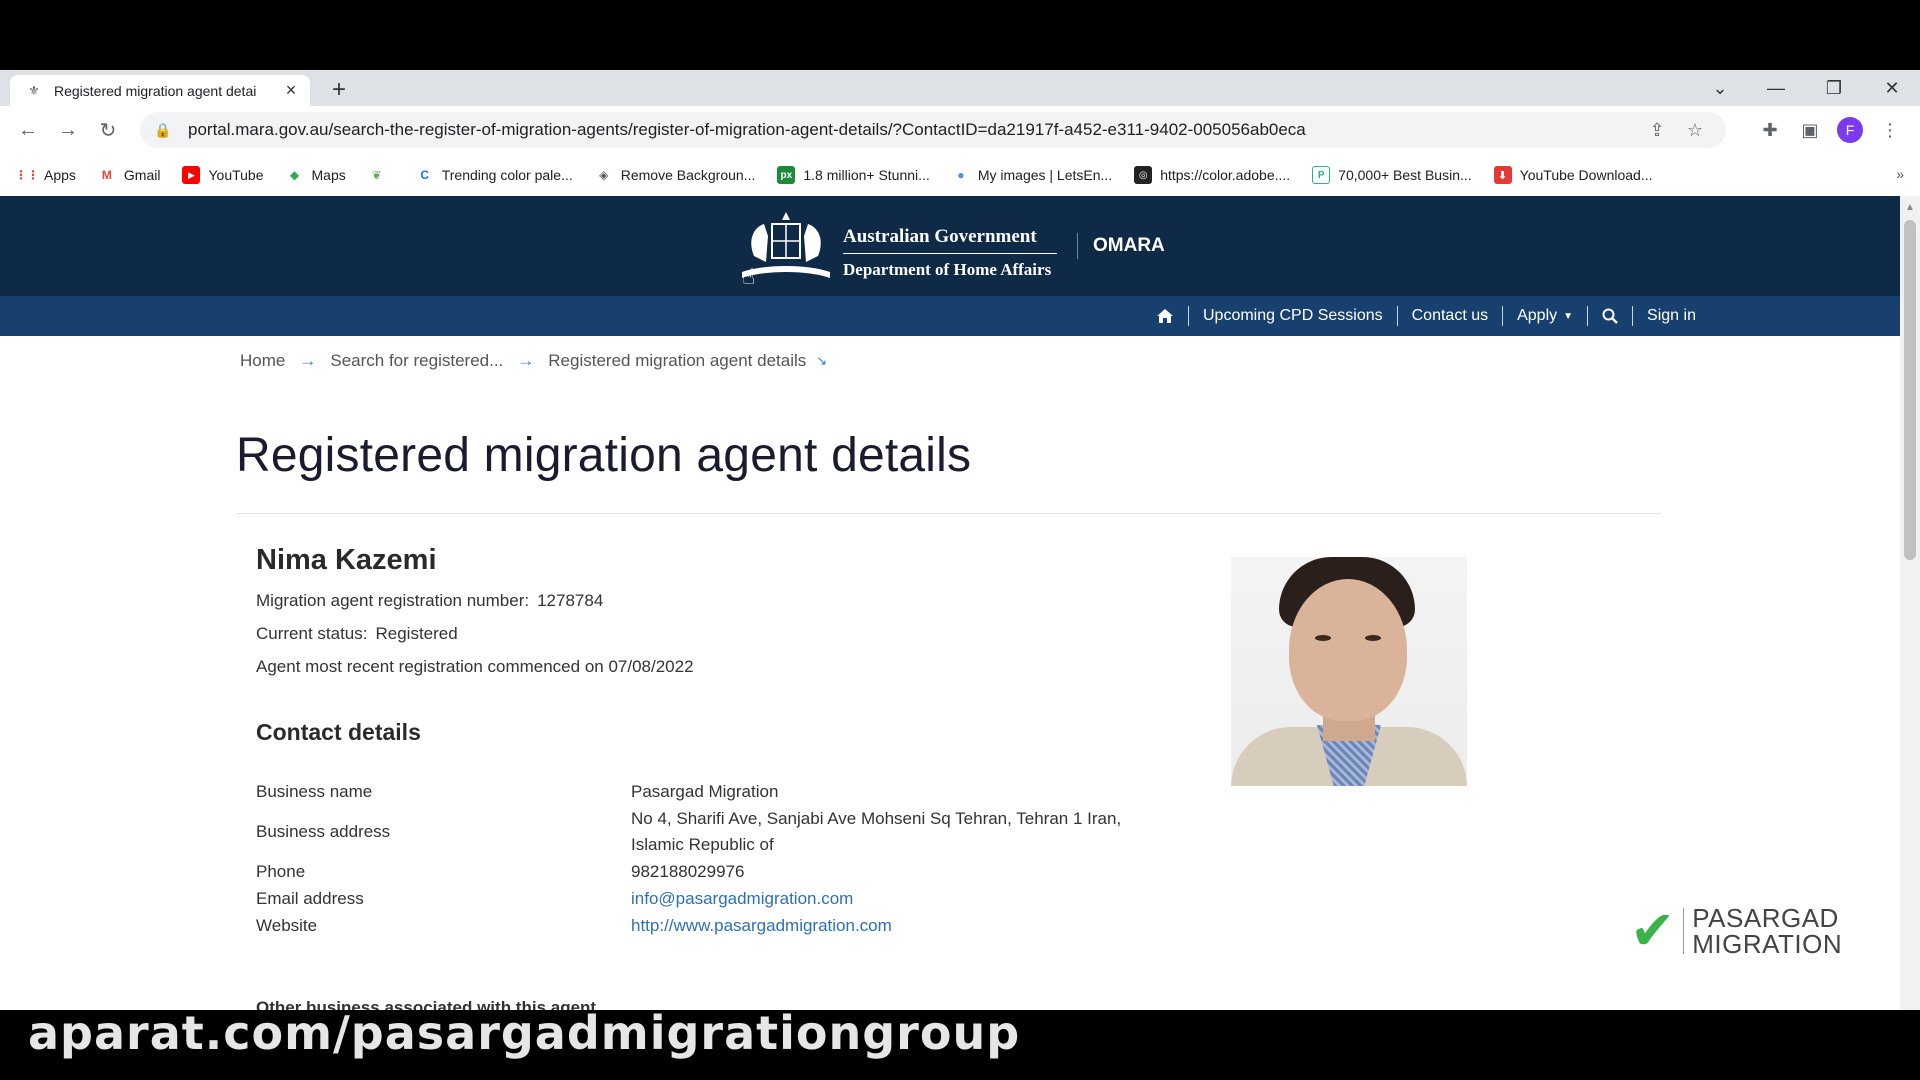 The width and height of the screenshot is (1920, 1080). What do you see at coordinates (34, 90) in the screenshot?
I see `crest-favicon-icon: ⚜` at bounding box center [34, 90].